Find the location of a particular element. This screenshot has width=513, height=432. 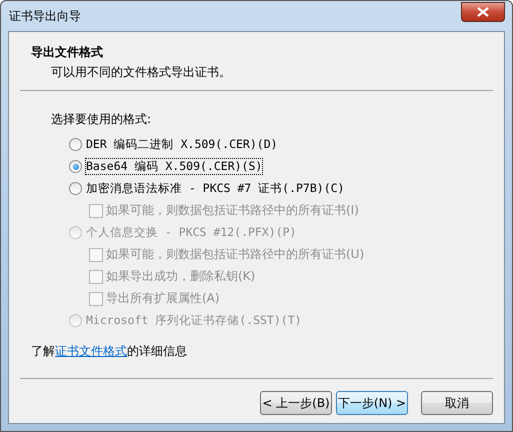

info-sentence: 了解证书文件格式的详细信息 is located at coordinates (109, 351).